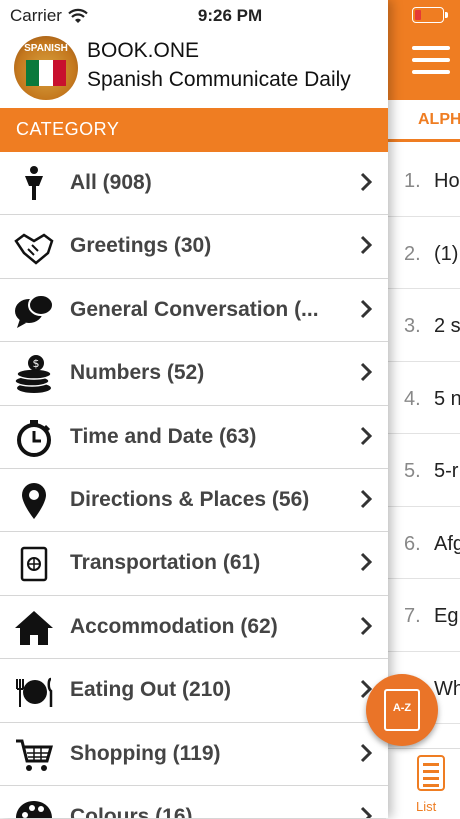 The height and width of the screenshot is (819, 460). Describe the element at coordinates (412, 326) in the screenshot. I see `item-number: 3.` at that location.